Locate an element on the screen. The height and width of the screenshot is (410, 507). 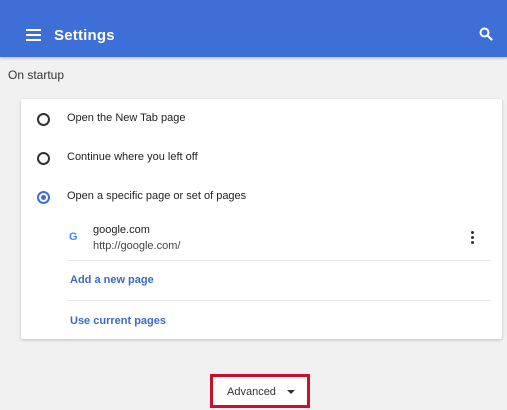
radio-option-specific-pages: Open a specific page or set of pages is located at coordinates (261, 199).